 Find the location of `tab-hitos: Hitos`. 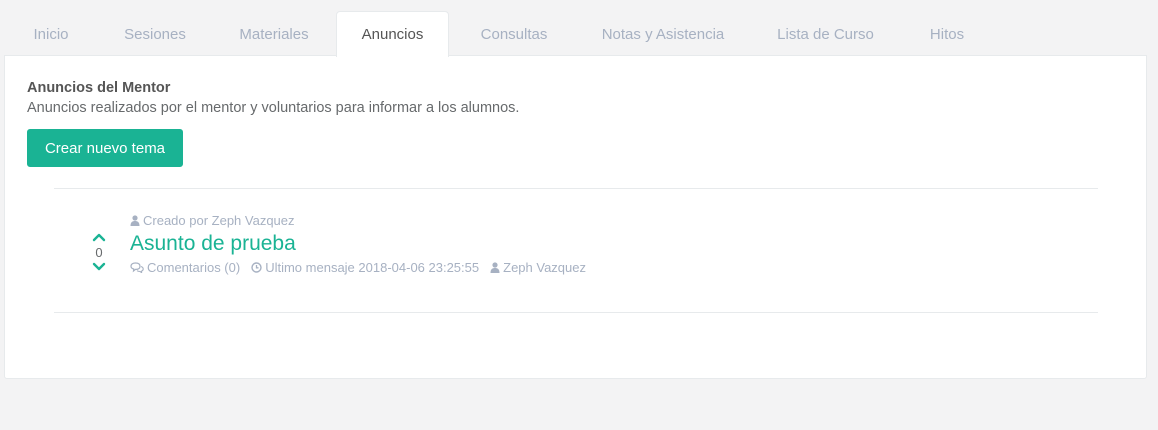

tab-hitos: Hitos is located at coordinates (947, 33).